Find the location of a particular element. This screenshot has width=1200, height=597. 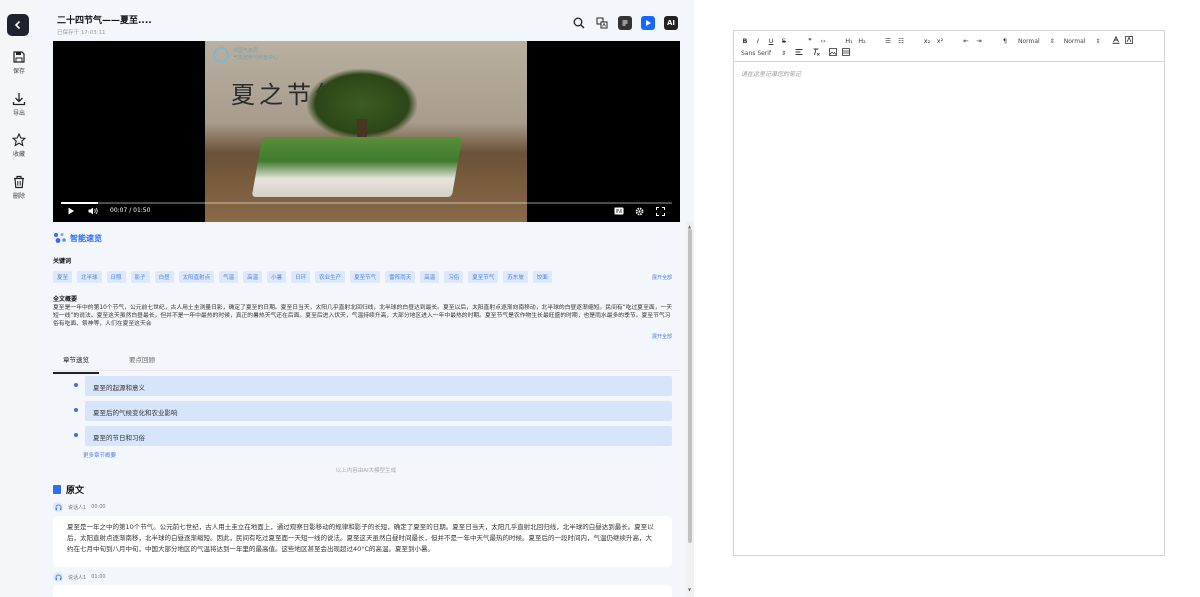

keyword-chip: 气温 is located at coordinates (229, 277).